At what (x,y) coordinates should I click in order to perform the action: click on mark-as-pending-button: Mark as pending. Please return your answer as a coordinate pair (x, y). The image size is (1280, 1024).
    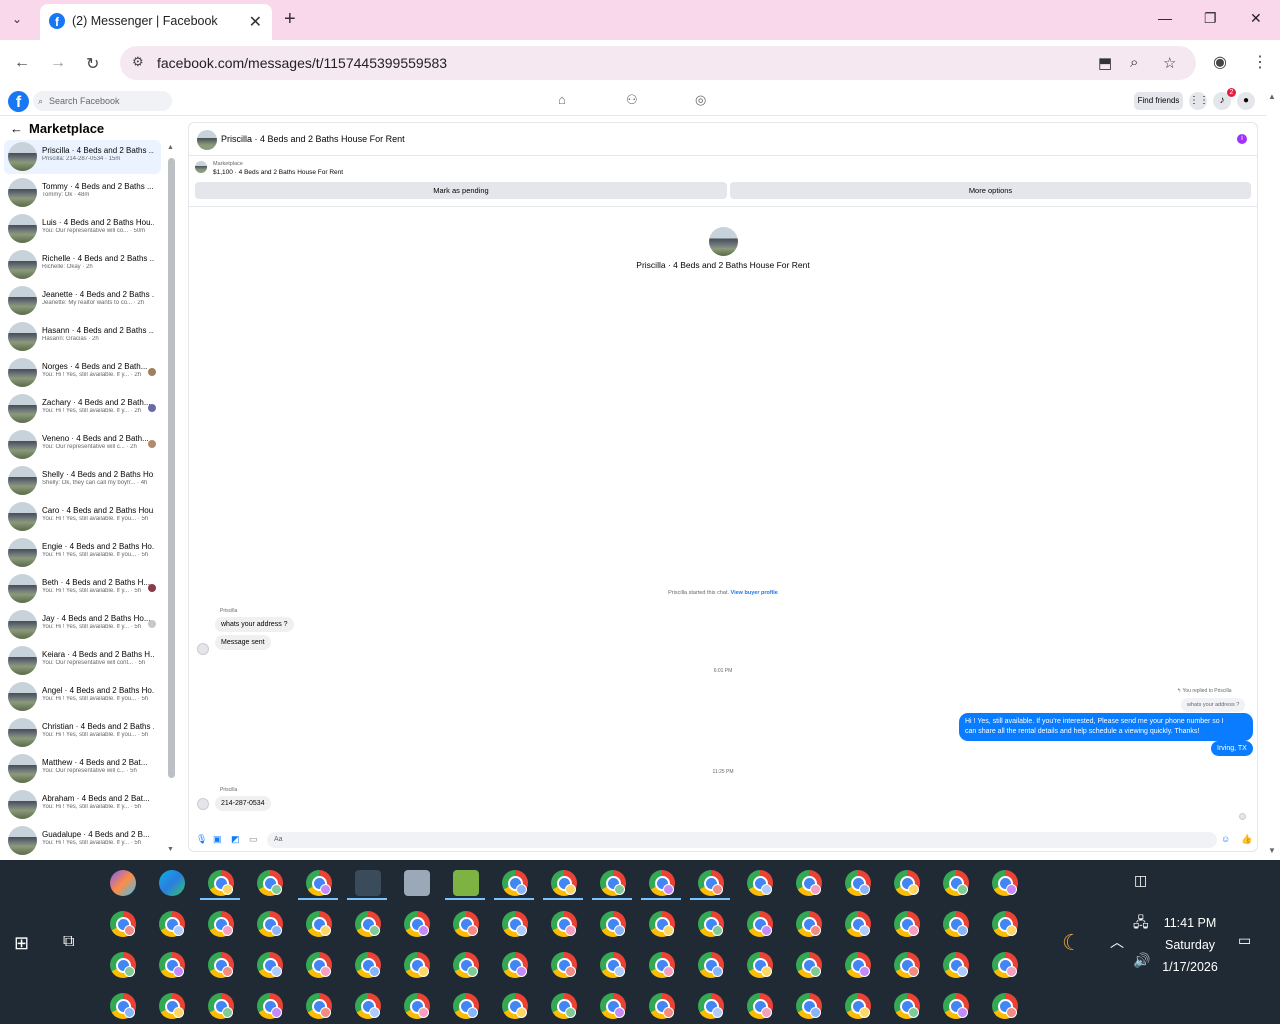
    Looking at the image, I should click on (461, 190).